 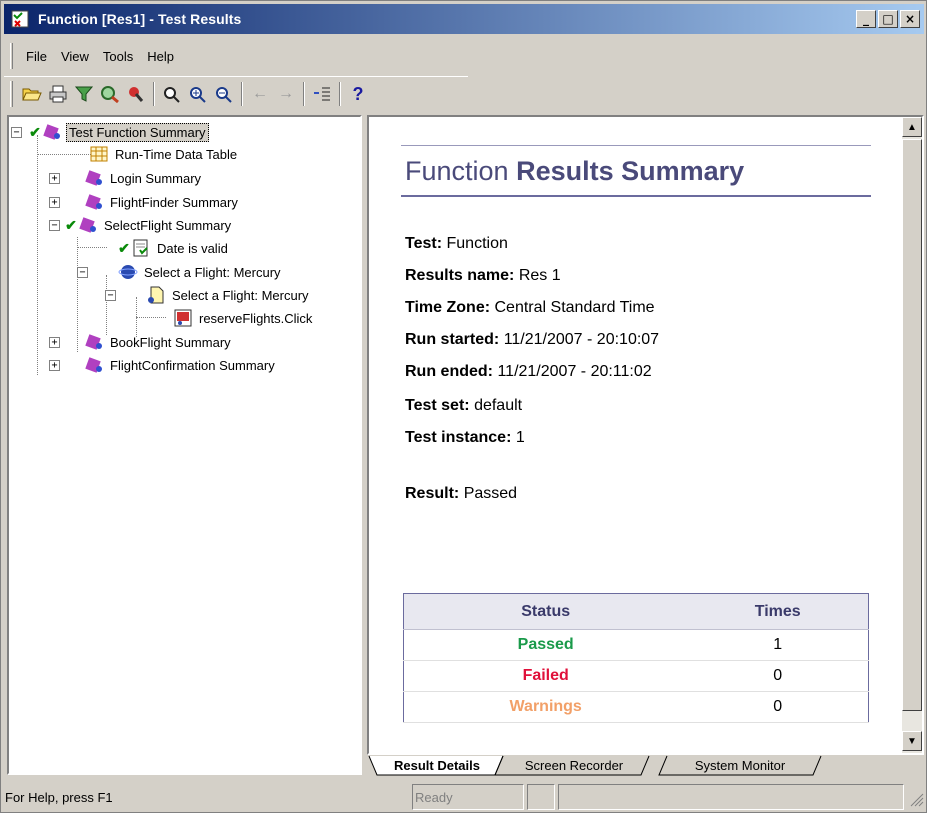 I want to click on zoom-out-icon, so click(x=224, y=94).